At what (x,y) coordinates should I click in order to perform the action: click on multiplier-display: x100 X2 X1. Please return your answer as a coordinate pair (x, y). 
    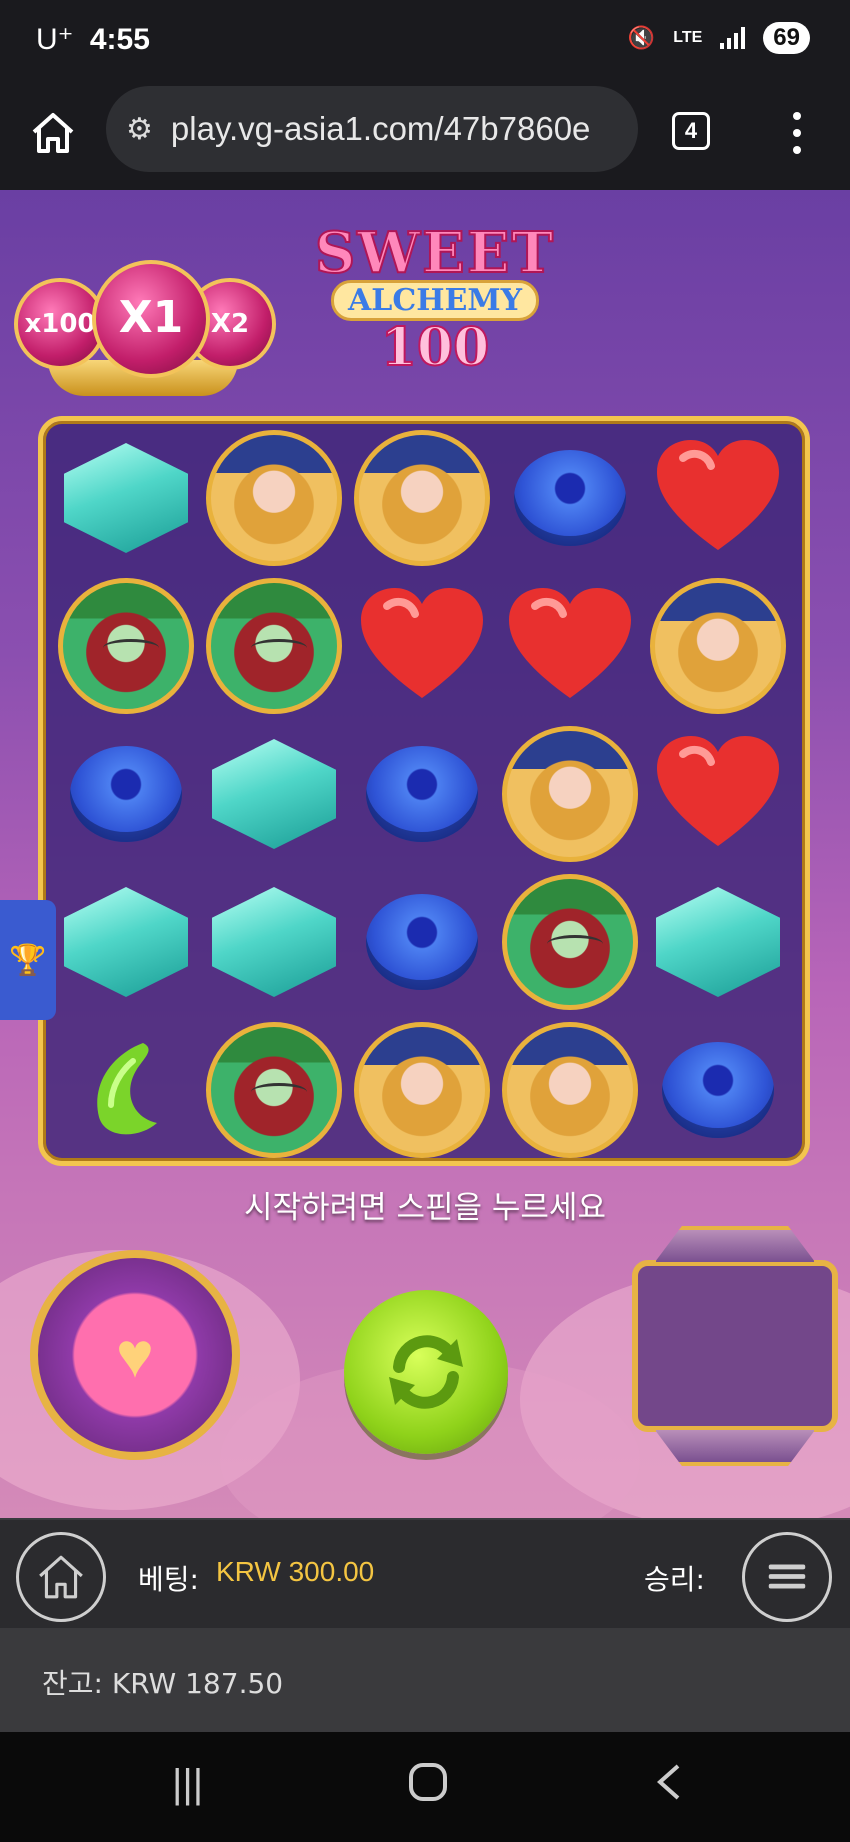
    Looking at the image, I should click on (143, 325).